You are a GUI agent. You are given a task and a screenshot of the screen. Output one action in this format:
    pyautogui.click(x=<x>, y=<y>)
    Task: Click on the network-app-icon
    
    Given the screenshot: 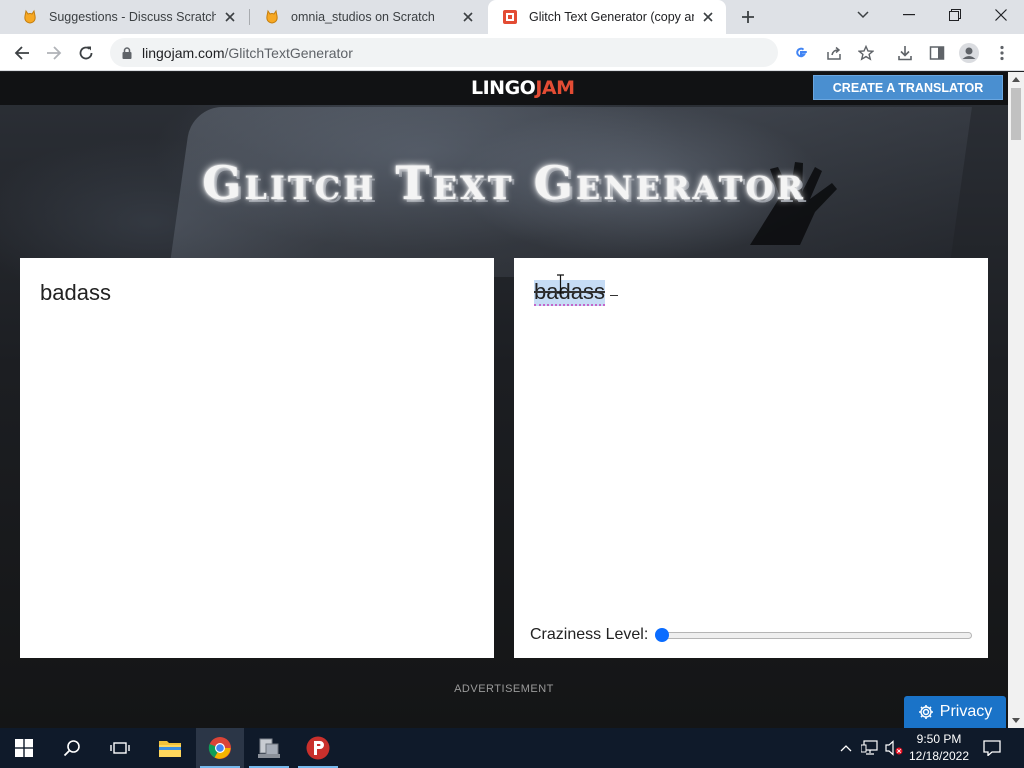 What is the action you would take?
    pyautogui.click(x=269, y=748)
    